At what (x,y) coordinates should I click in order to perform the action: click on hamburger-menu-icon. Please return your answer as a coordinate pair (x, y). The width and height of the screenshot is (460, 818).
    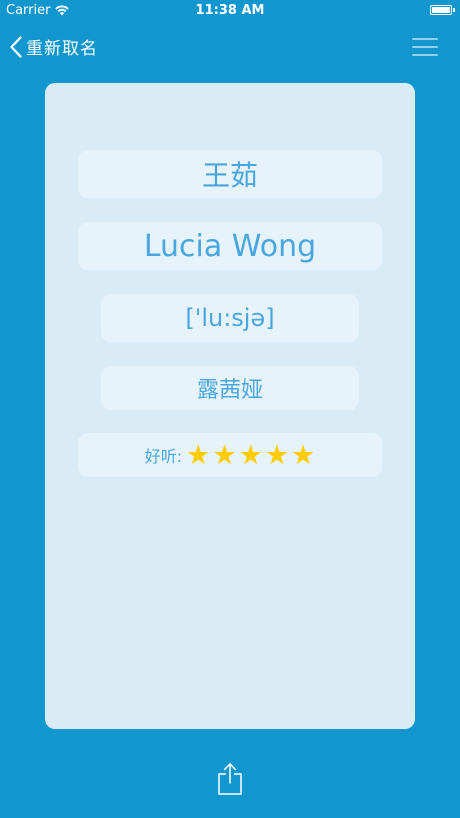
    Looking at the image, I should click on (425, 47).